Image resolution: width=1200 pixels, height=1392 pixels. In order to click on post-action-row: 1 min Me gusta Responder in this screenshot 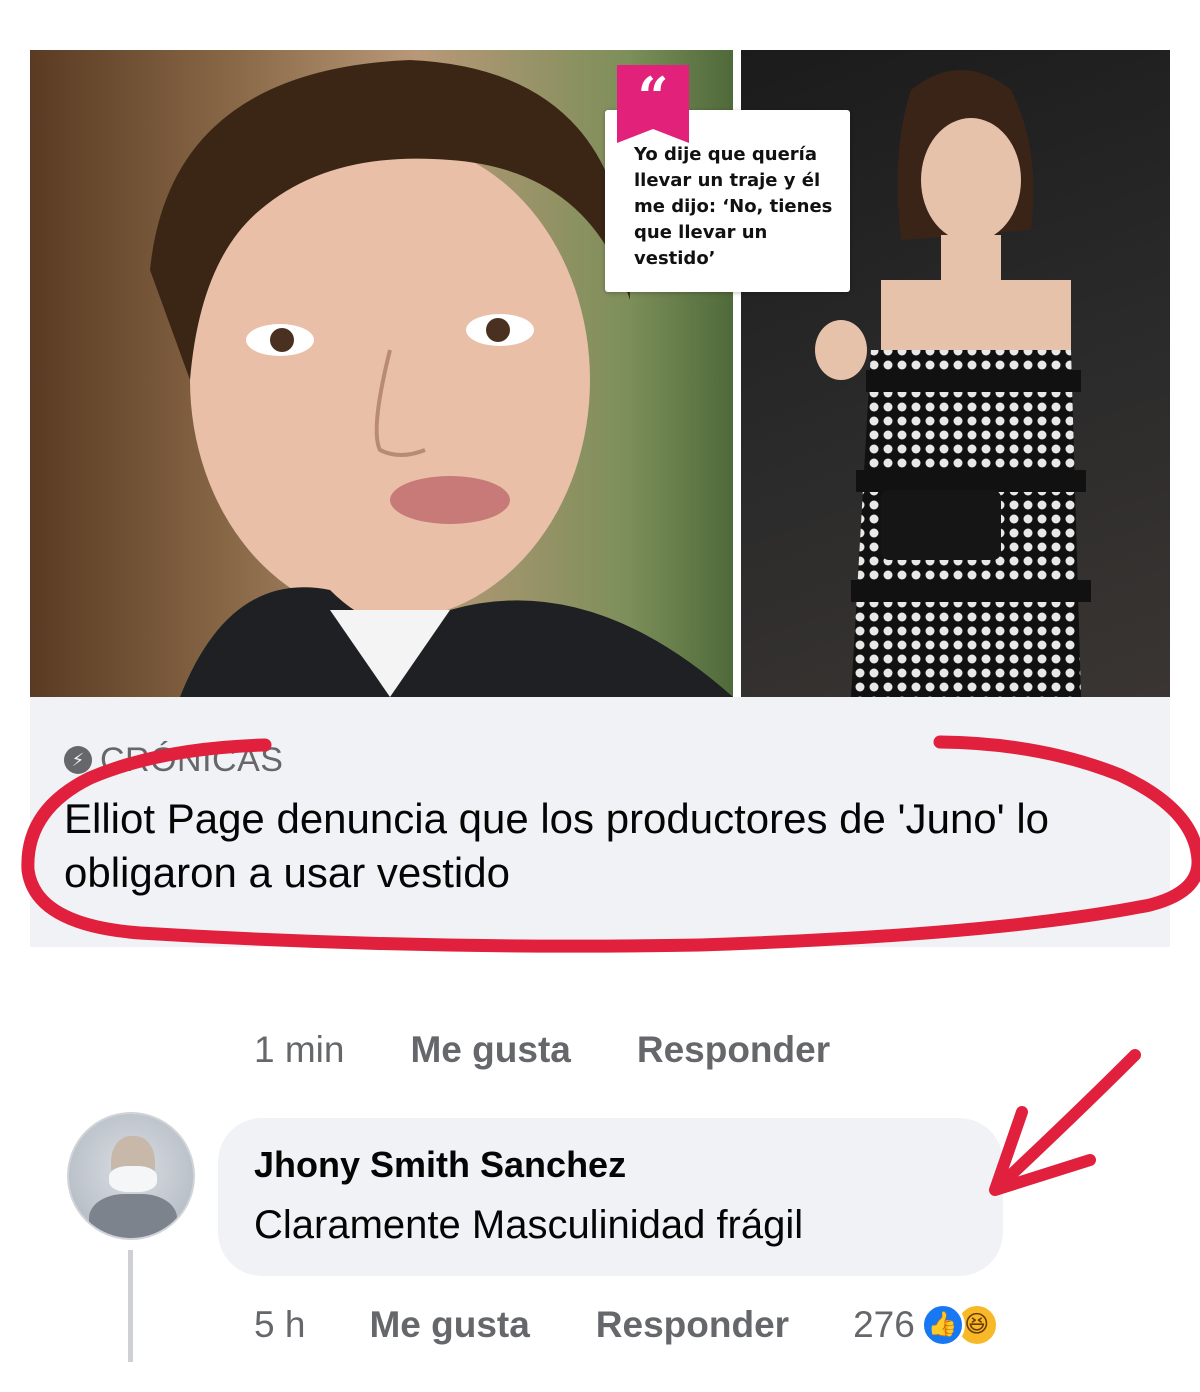, I will do `click(542, 1050)`.